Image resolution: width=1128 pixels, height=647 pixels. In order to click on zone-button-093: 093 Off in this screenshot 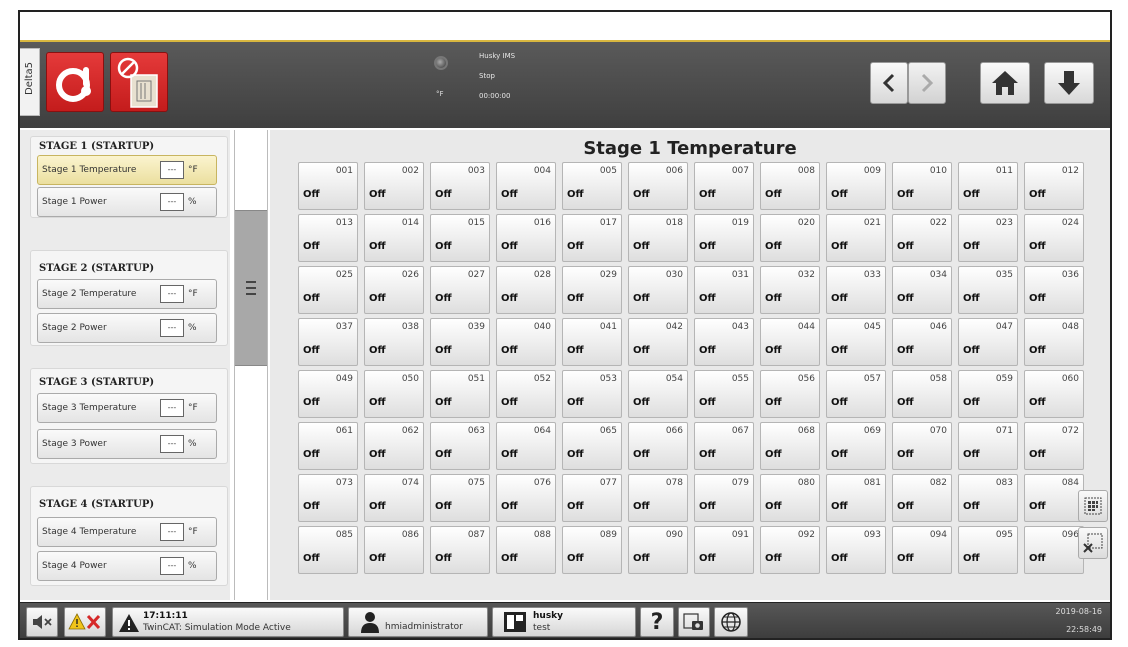, I will do `click(856, 550)`.